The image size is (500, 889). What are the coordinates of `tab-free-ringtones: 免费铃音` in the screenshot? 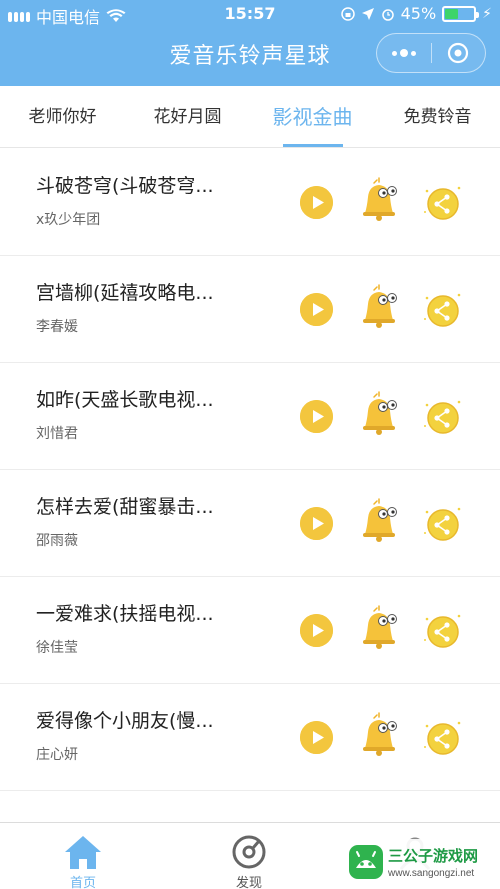 It's located at (437, 117).